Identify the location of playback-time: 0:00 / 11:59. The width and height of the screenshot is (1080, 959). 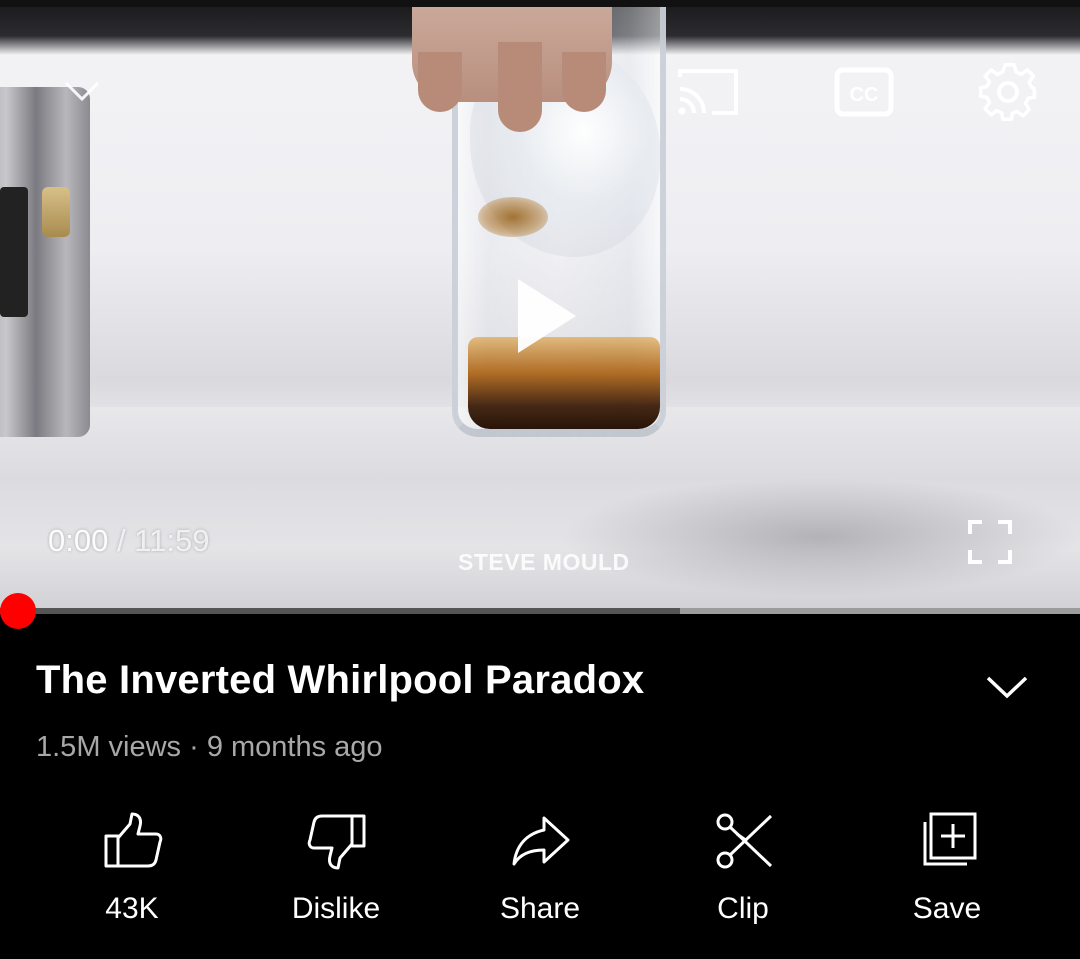
(129, 541).